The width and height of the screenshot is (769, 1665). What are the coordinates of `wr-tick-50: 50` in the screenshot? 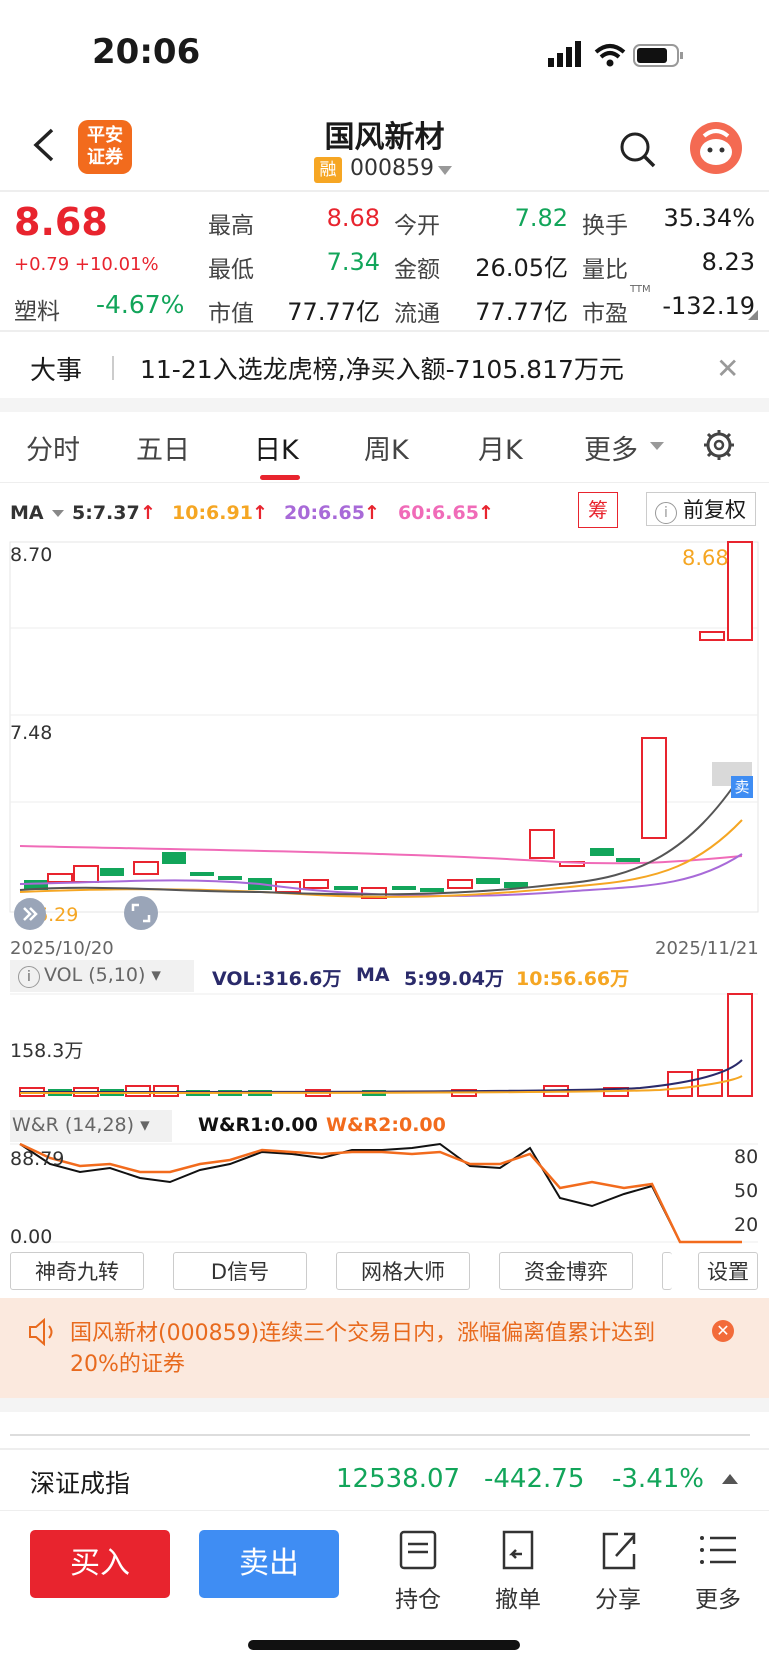 It's located at (746, 1191).